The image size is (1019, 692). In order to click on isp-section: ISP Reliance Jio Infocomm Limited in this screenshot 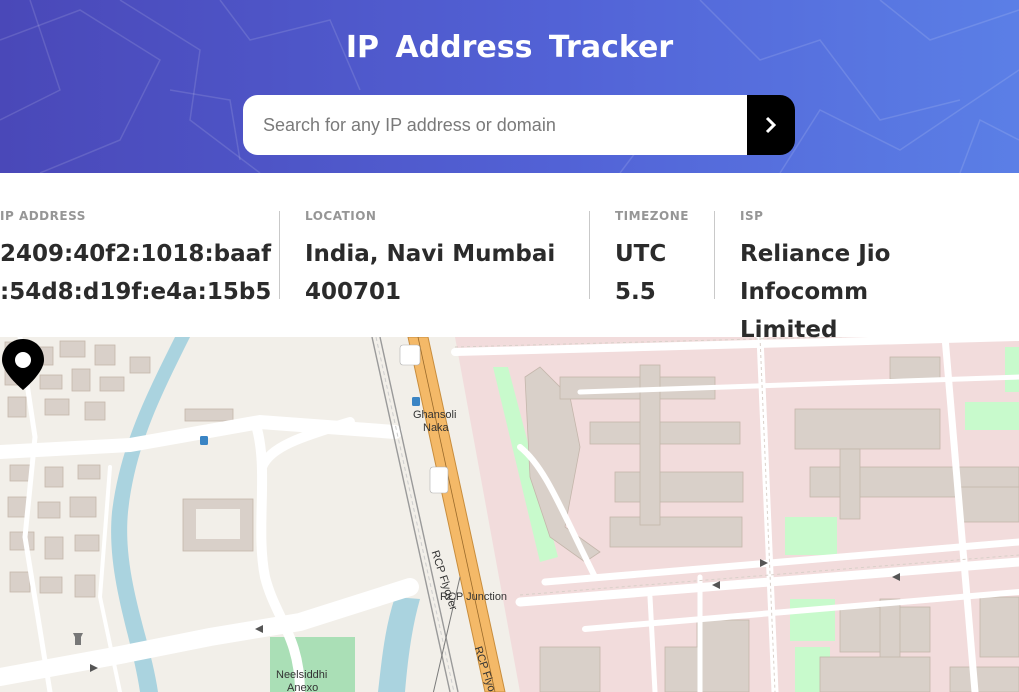, I will do `click(879, 279)`.